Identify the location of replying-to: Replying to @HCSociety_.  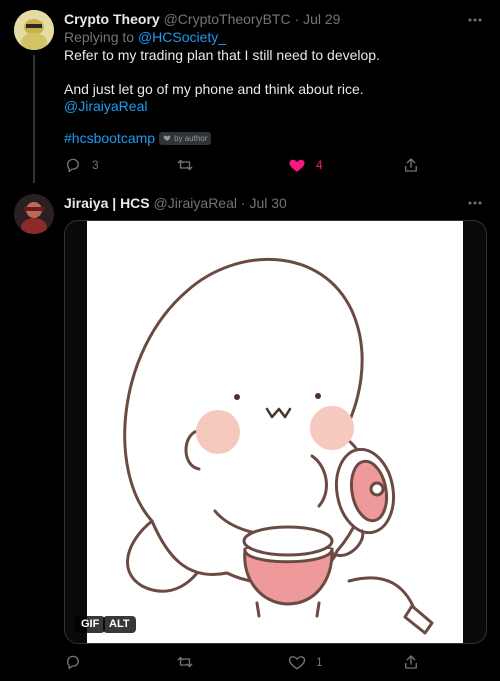
(145, 37).